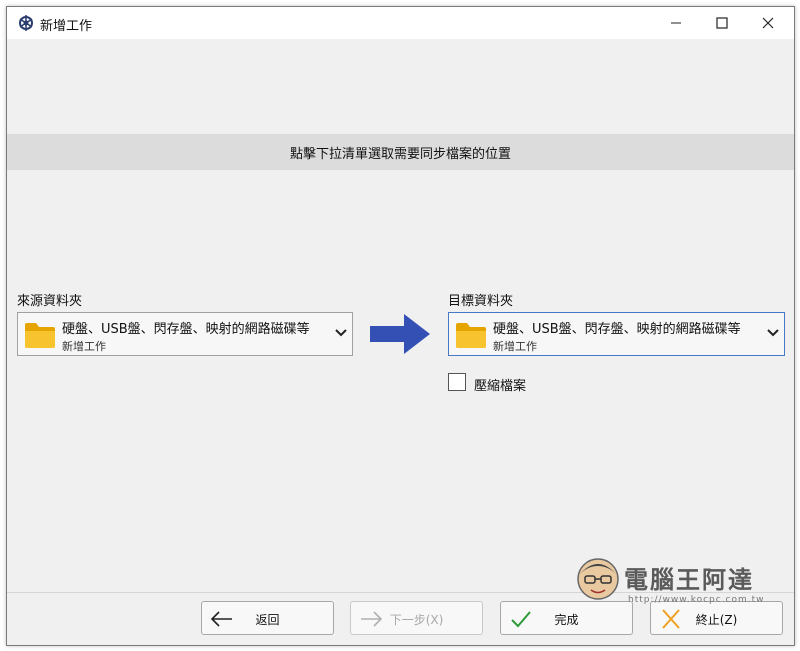 The height and width of the screenshot is (651, 800). Describe the element at coordinates (617, 329) in the screenshot. I see `target-dropdown-primary-text: 硬盤、USB盤、閃存盤、映射的網路磁碟等` at that location.